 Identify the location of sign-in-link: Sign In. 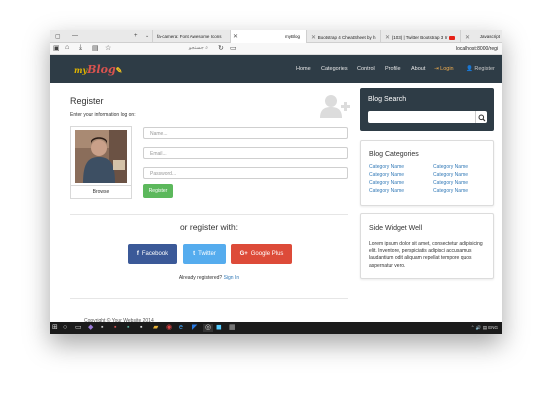
(232, 278).